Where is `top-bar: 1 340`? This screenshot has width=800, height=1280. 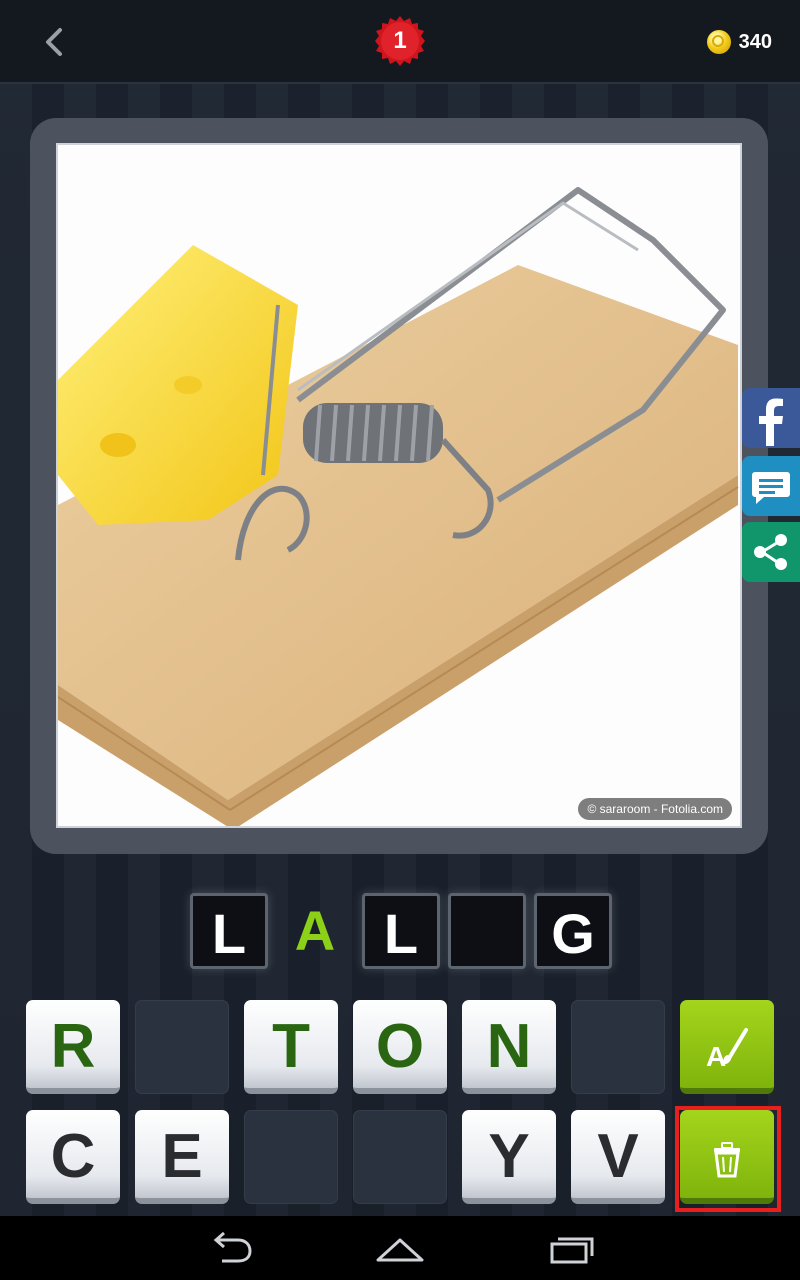
top-bar: 1 340 is located at coordinates (400, 42).